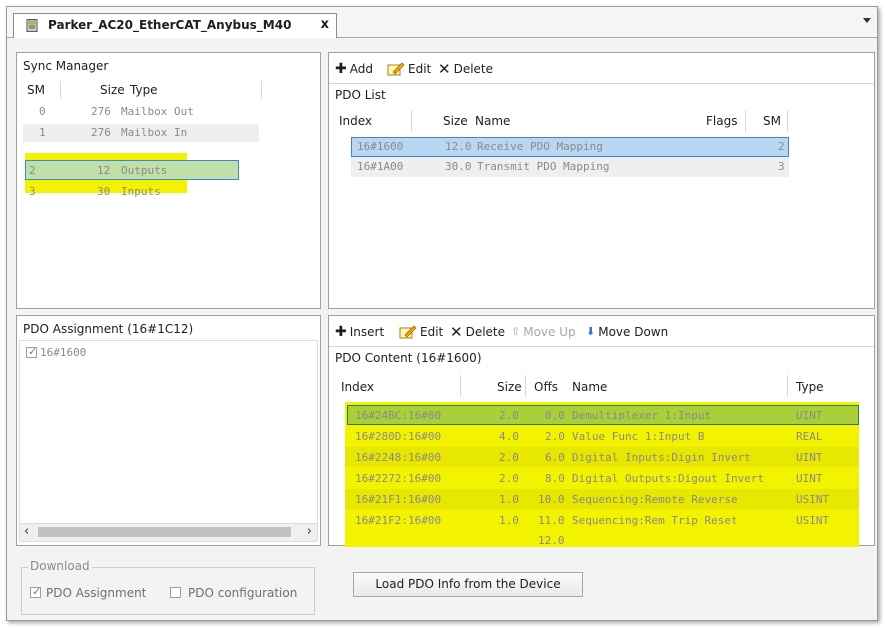 The image size is (885, 628). Describe the element at coordinates (360, 95) in the screenshot. I see `pdo-list-title: PDO List` at that location.